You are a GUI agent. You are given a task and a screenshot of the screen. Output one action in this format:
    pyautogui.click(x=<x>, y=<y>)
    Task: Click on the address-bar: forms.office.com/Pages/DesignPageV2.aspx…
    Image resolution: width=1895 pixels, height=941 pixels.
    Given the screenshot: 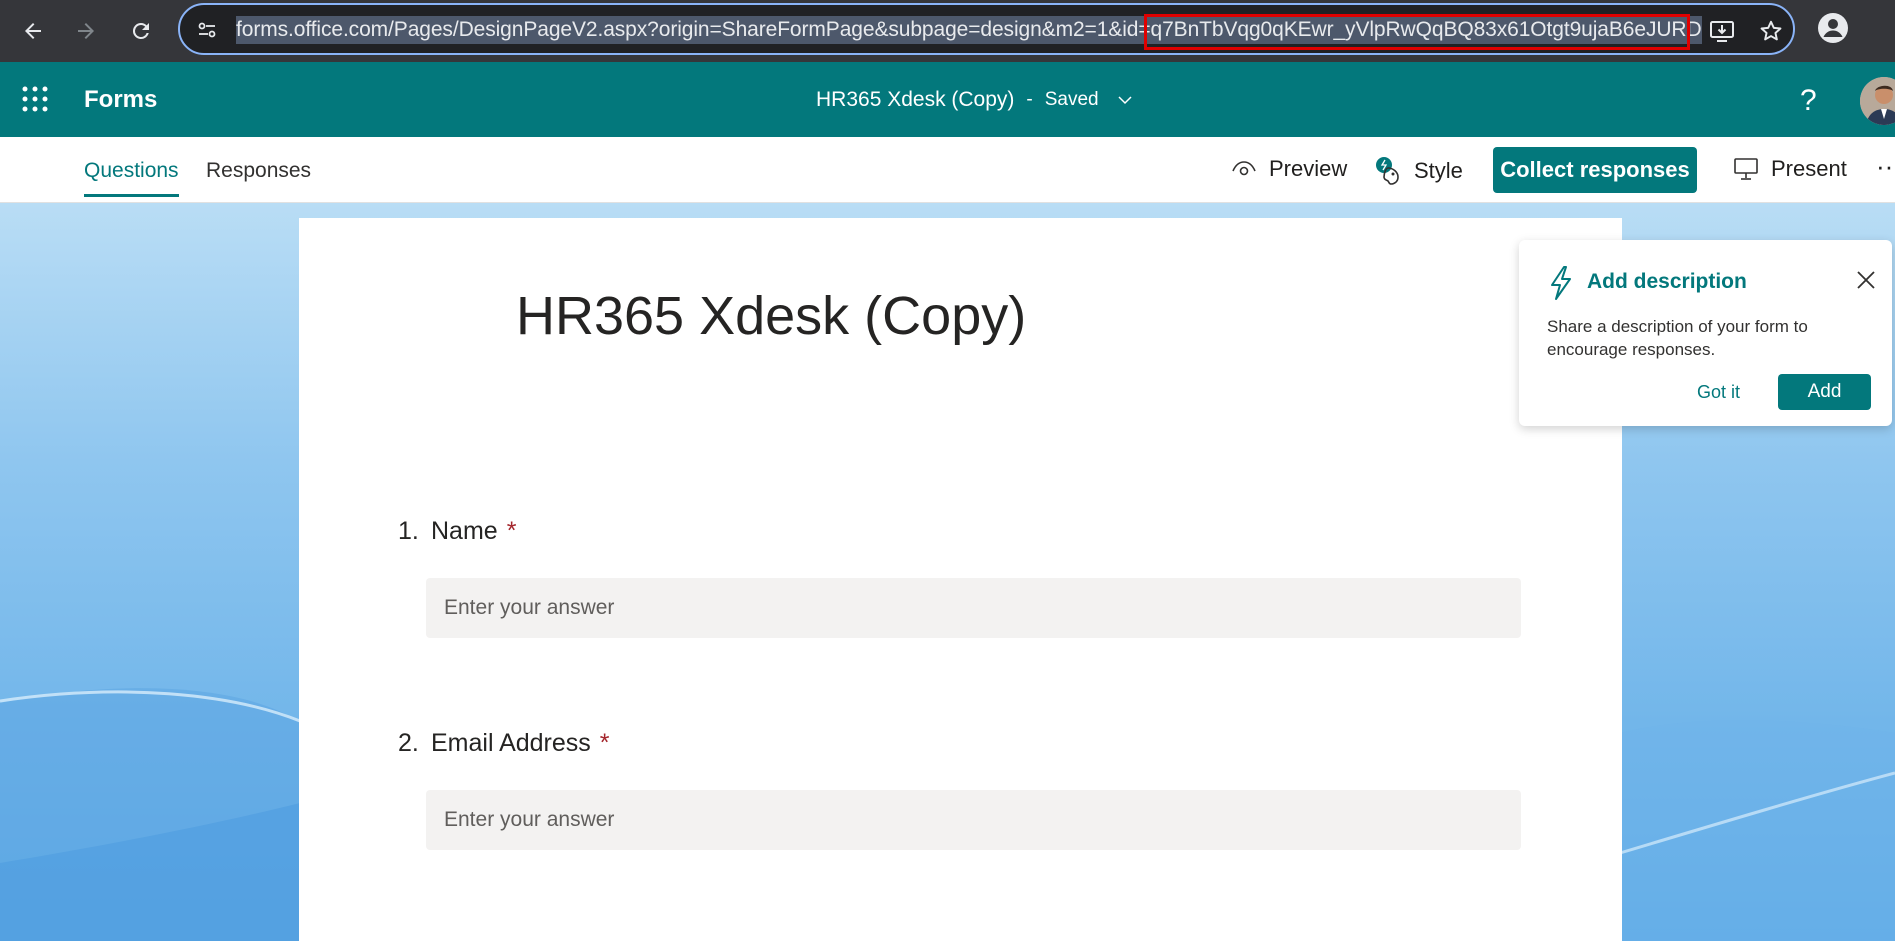 What is the action you would take?
    pyautogui.click(x=986, y=29)
    